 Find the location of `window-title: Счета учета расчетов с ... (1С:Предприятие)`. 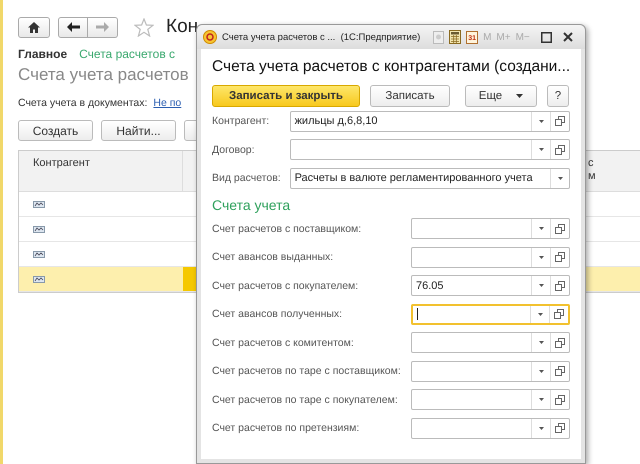

window-title: Счета учета расчетов с ... (1С:Предприятие) is located at coordinates (321, 37).